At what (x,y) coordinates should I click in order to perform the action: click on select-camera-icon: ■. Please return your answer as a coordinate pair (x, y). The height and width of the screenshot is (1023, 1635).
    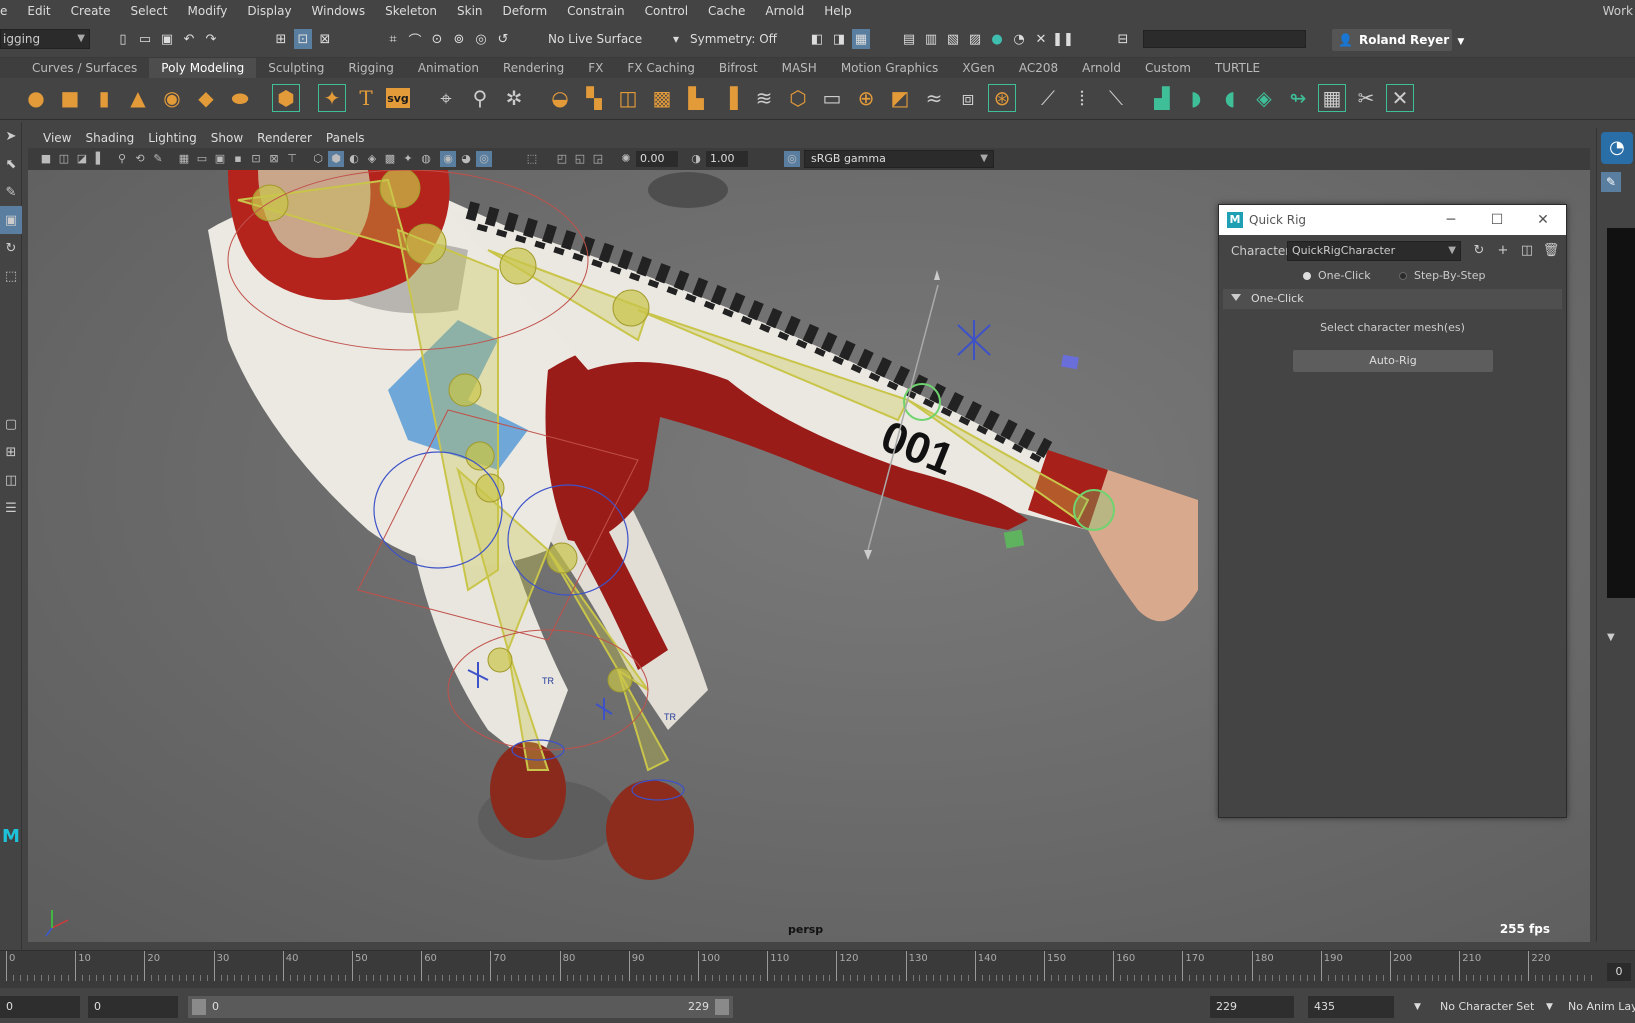
    Looking at the image, I should click on (46, 159).